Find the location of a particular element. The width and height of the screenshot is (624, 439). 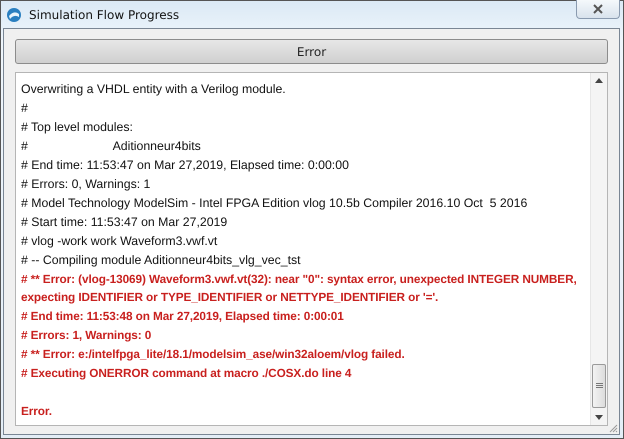

window-title: Simulation Flow Progress is located at coordinates (104, 15).